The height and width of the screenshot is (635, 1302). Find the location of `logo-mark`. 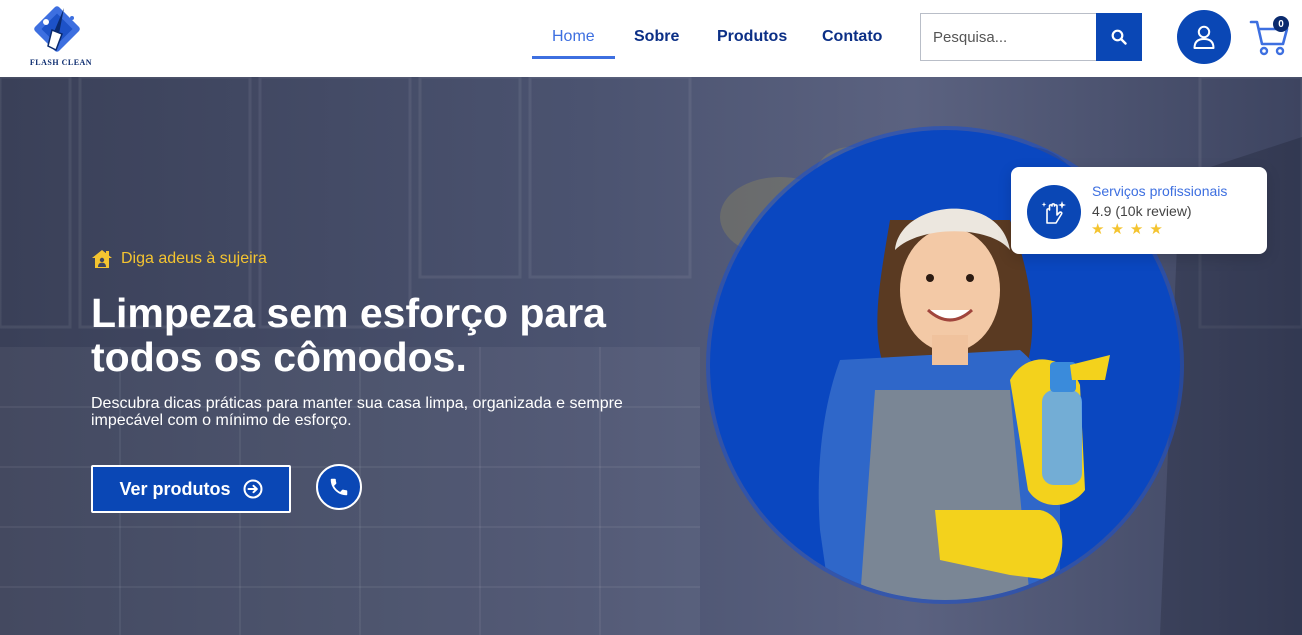

logo-mark is located at coordinates (57, 29).